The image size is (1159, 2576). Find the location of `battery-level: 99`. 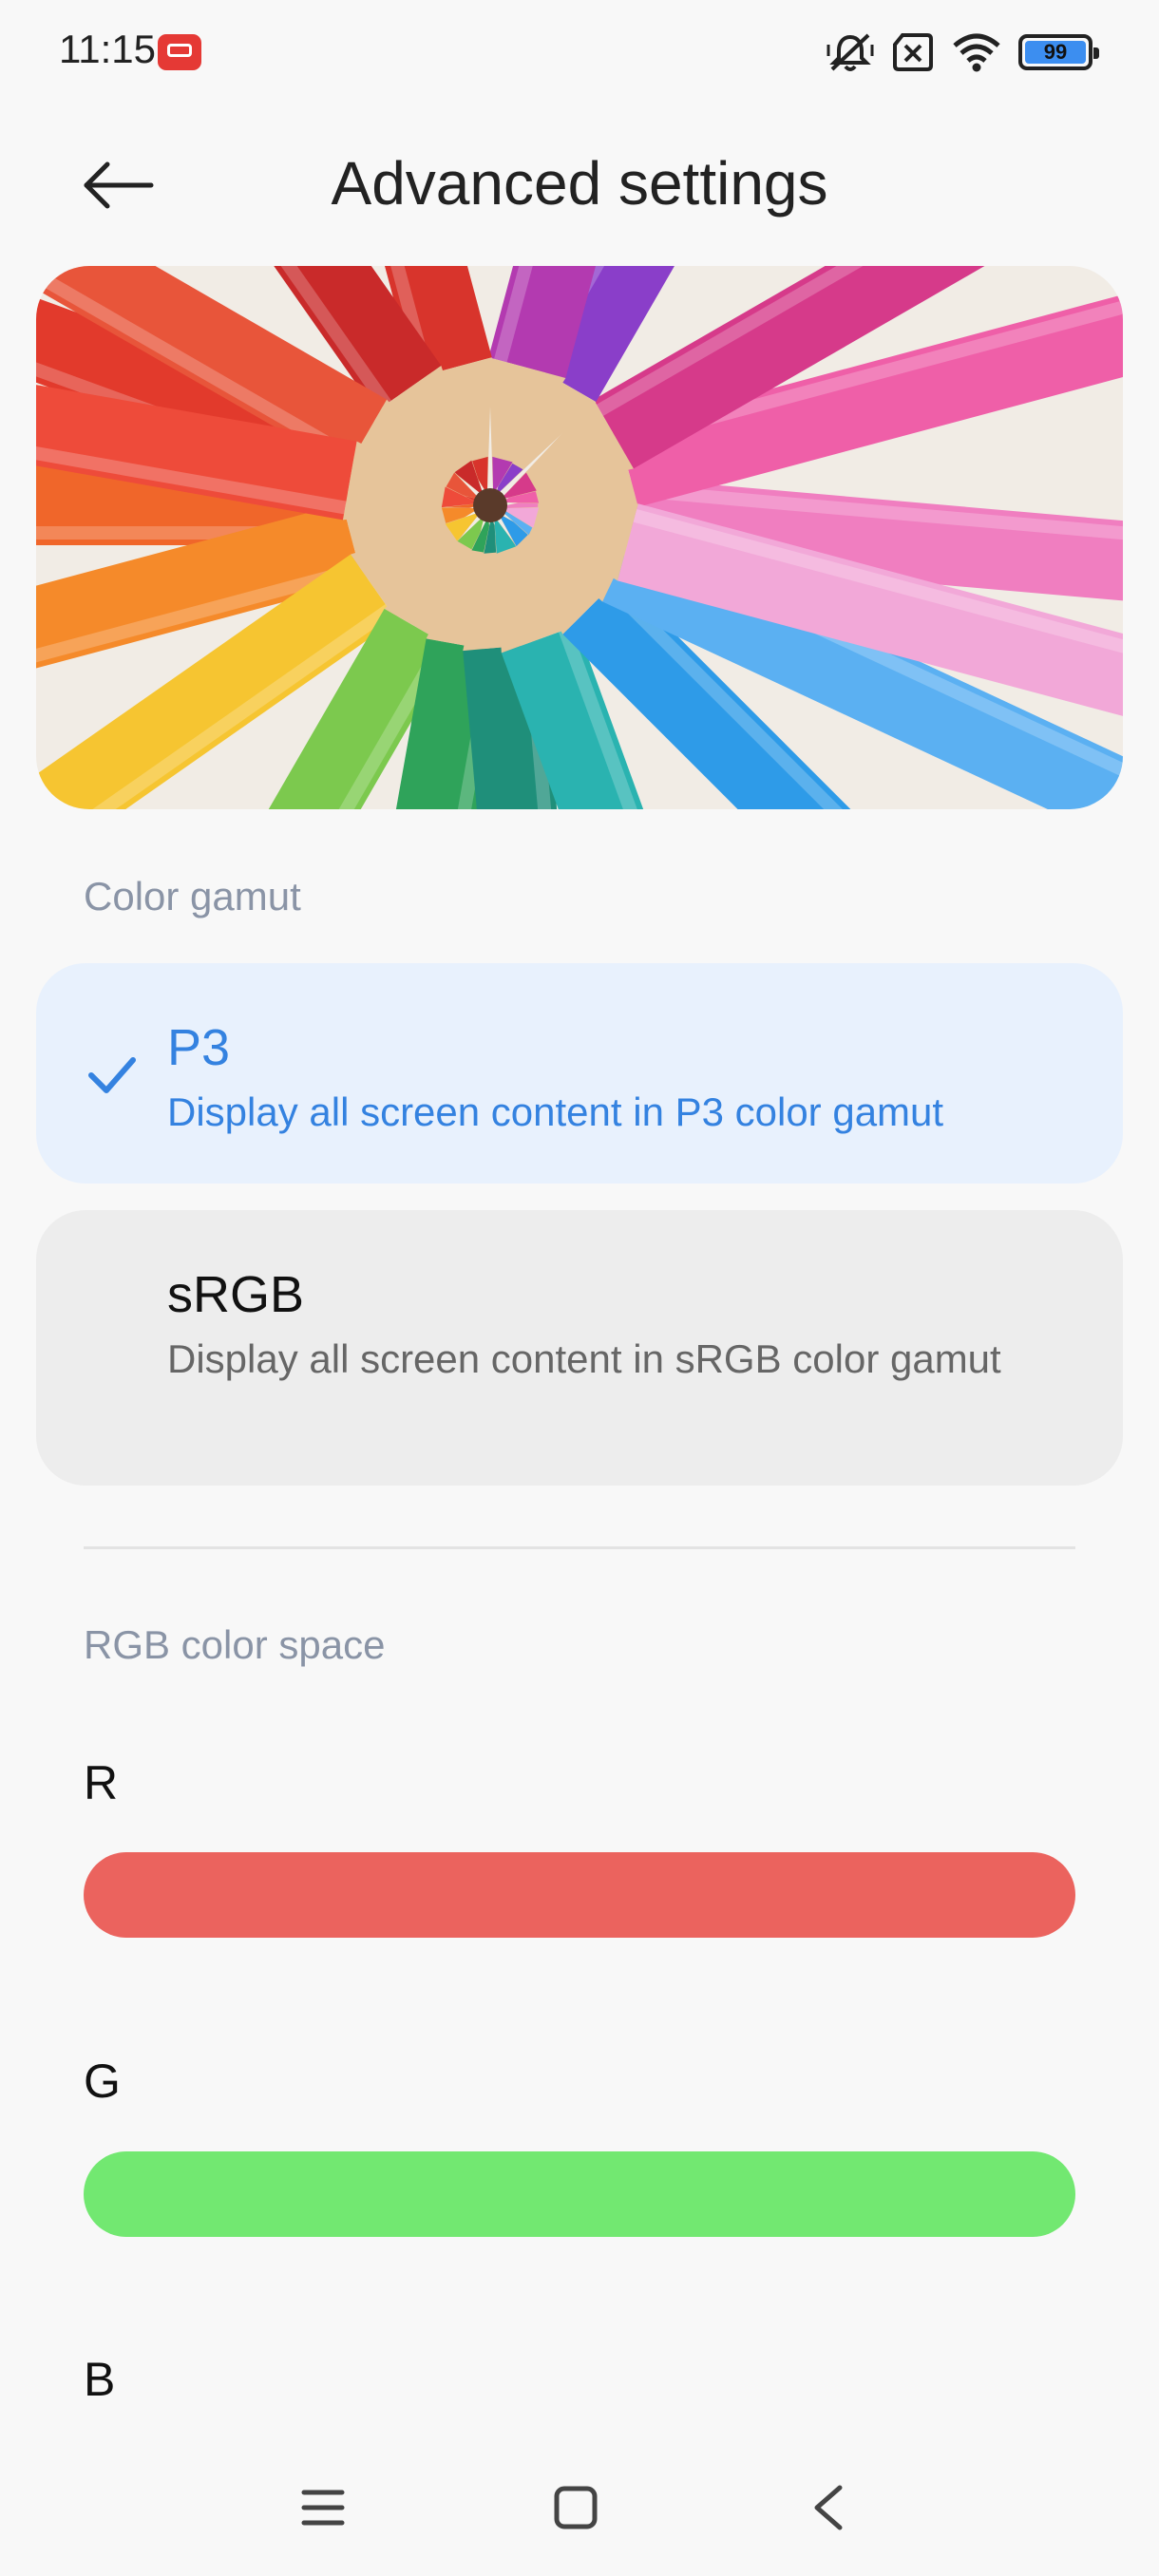

battery-level: 99 is located at coordinates (1055, 52).